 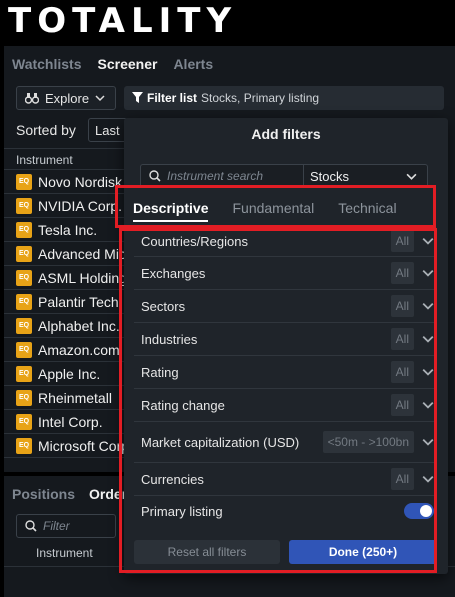 What do you see at coordinates (169, 339) in the screenshot?
I see `filter-label: Industries` at bounding box center [169, 339].